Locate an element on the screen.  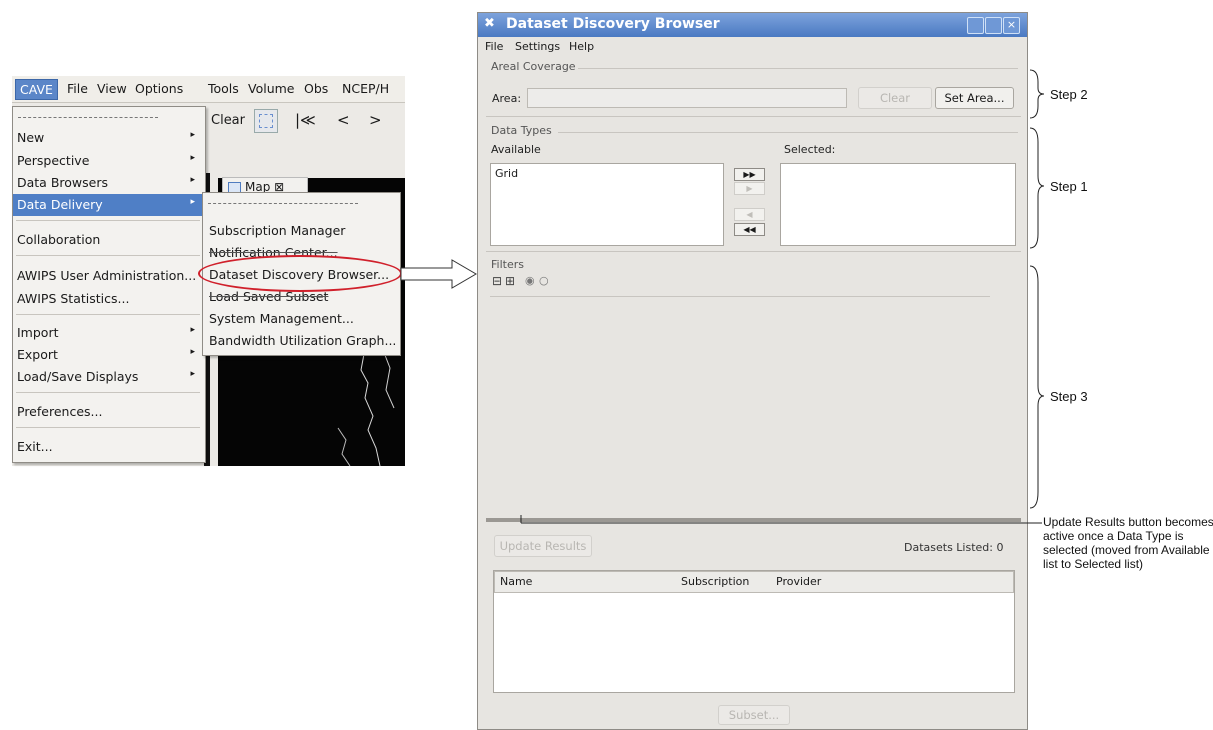
data-types-group-label: Data Types is located at coordinates (521, 130).